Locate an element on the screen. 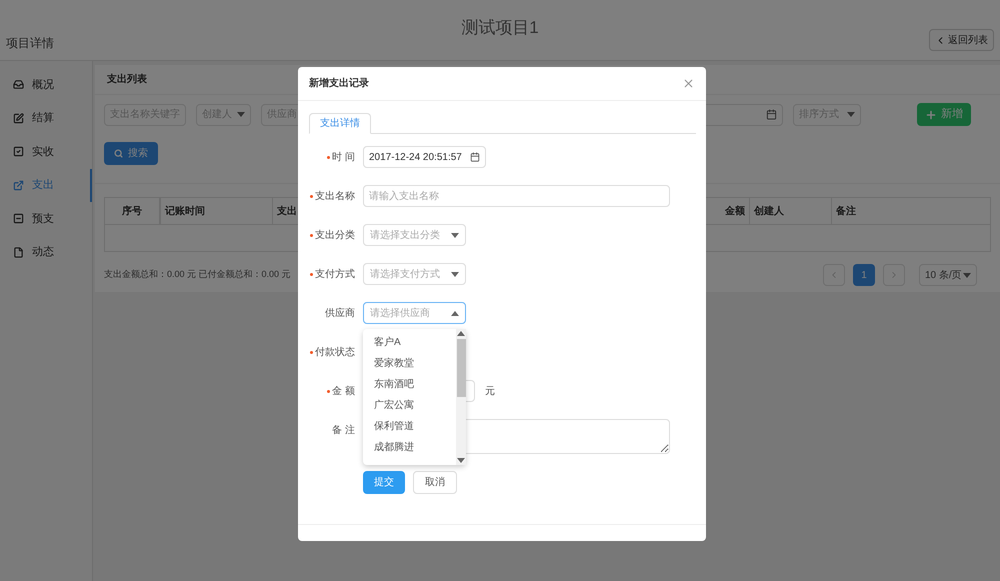 The image size is (1000, 581). field-label: 时 间 is located at coordinates (343, 157).